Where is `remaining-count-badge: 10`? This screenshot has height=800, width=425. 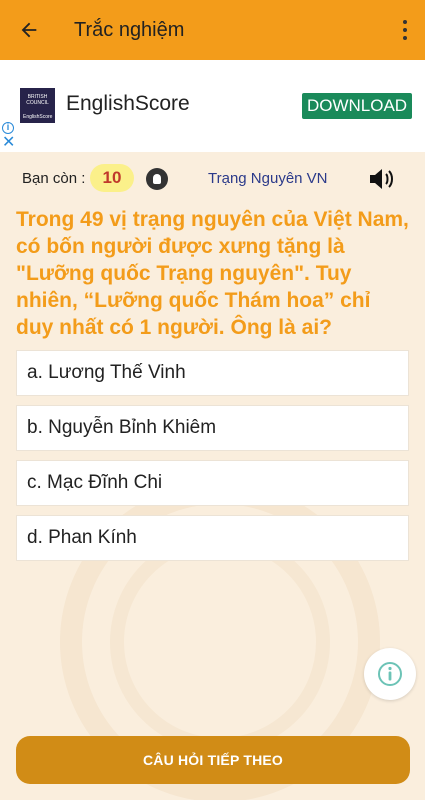 remaining-count-badge: 10 is located at coordinates (112, 178).